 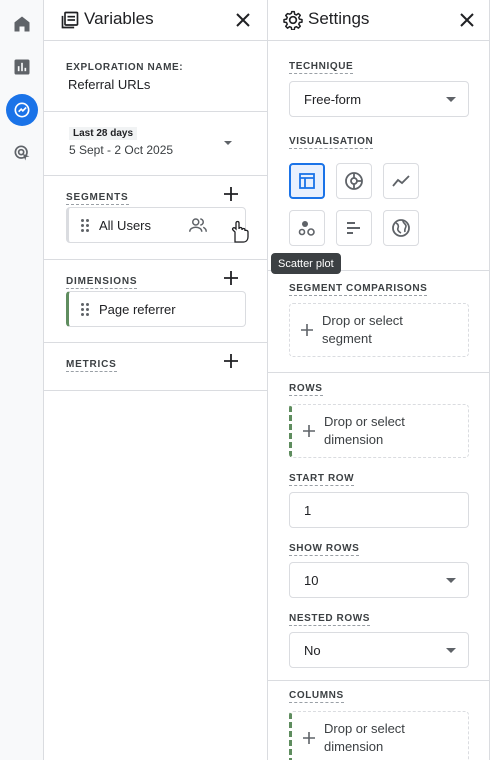 I want to click on add-metric-button, so click(x=231, y=361).